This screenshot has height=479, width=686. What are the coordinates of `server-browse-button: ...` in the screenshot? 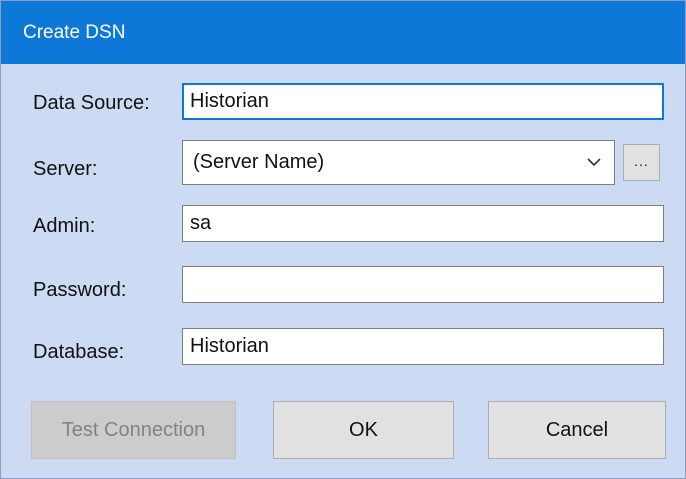 It's located at (641, 162).